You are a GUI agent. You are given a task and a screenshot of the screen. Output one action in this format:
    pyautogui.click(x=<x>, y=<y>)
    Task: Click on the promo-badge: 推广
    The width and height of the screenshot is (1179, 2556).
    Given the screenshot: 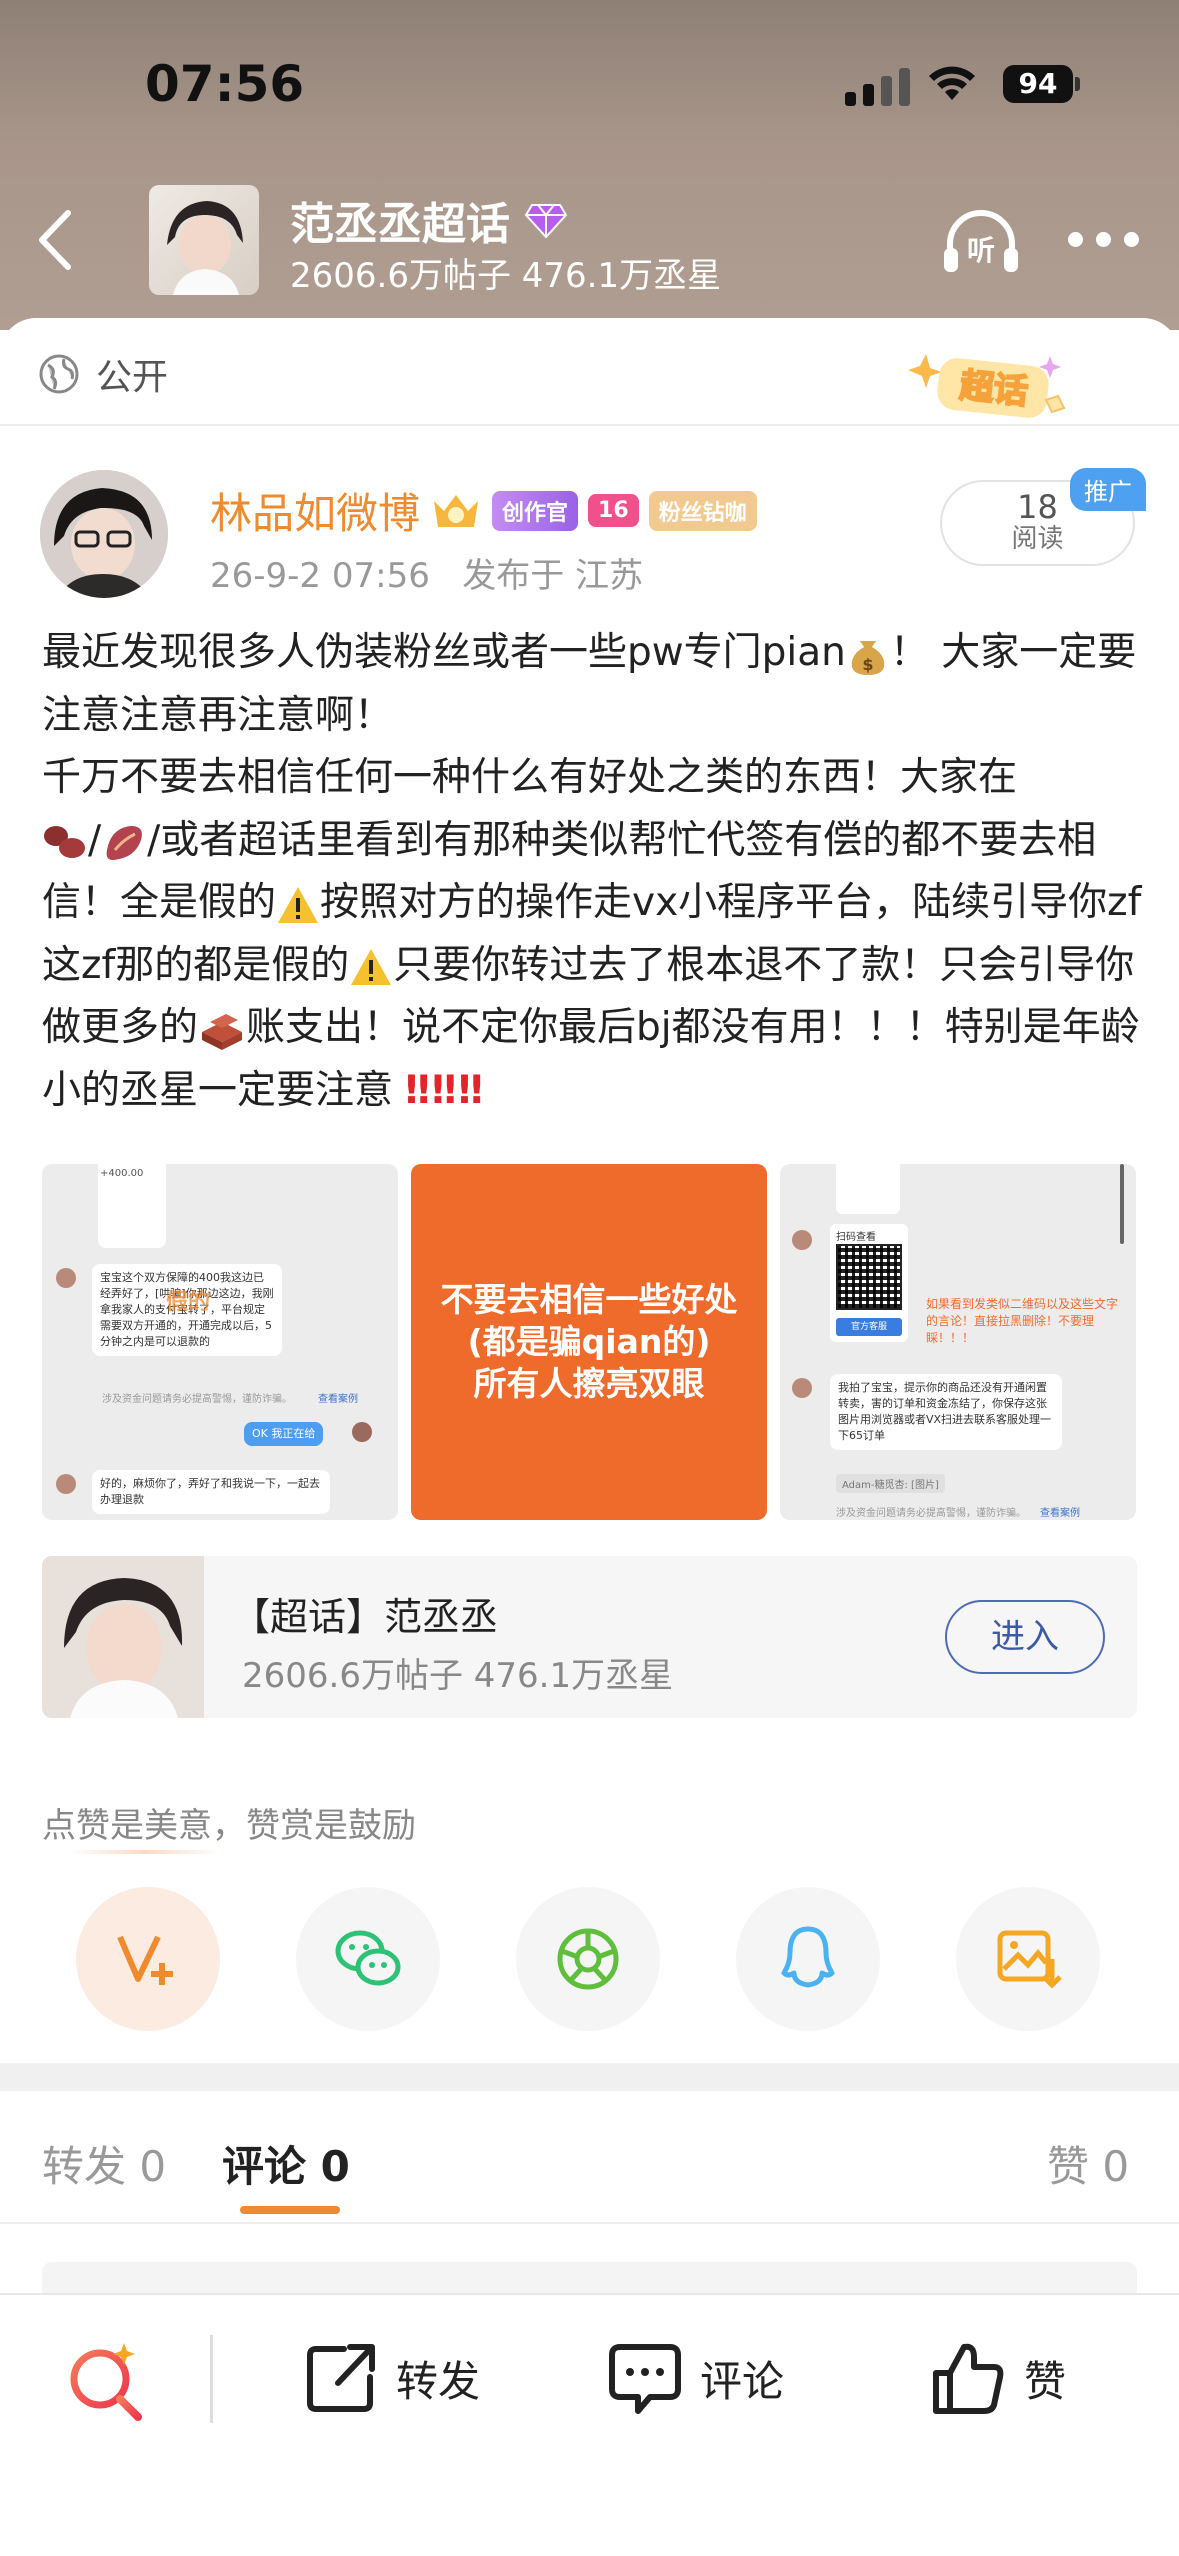 What is the action you would take?
    pyautogui.click(x=1108, y=489)
    